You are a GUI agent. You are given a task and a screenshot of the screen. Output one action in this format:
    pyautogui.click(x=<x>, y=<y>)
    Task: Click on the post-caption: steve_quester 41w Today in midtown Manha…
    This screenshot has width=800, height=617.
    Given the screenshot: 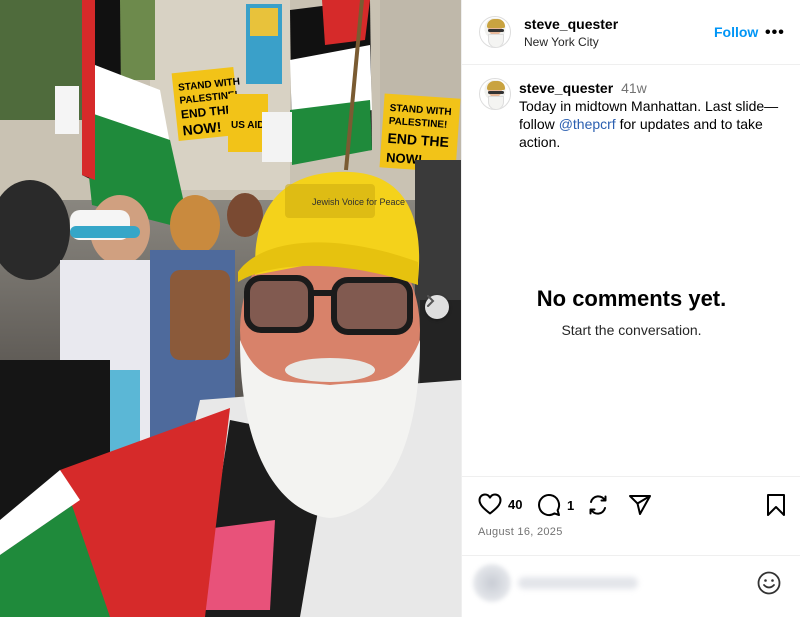 What is the action you would take?
    pyautogui.click(x=656, y=115)
    